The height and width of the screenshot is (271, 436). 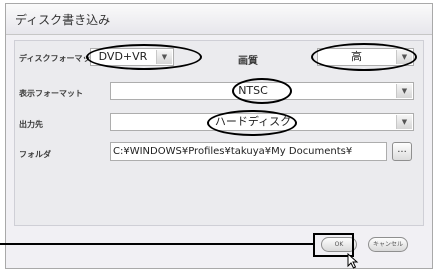 What do you see at coordinates (51, 93) in the screenshot?
I see `display-format-label: 表示フォーマット` at bounding box center [51, 93].